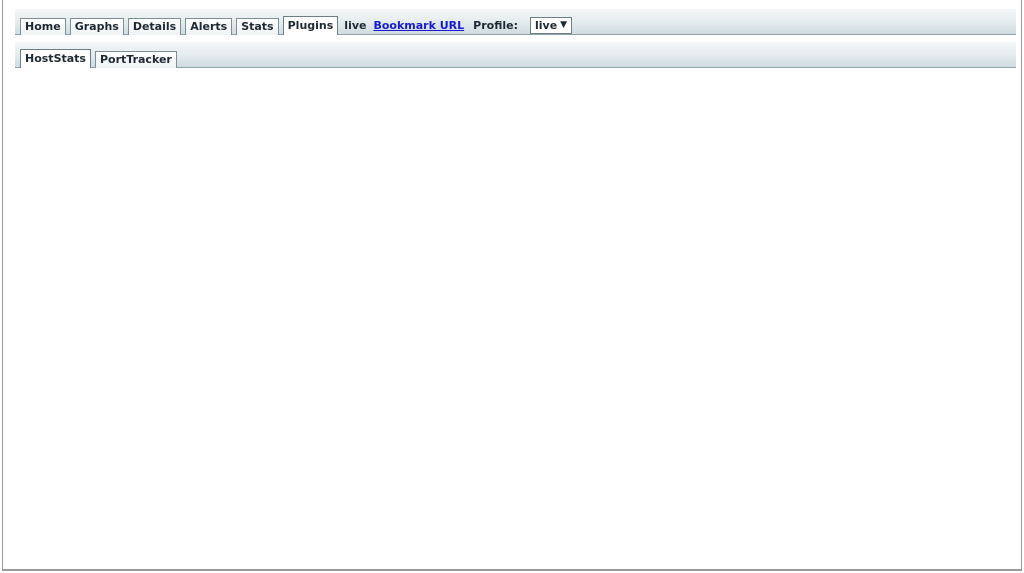 The width and height of the screenshot is (1024, 573). What do you see at coordinates (546, 25) in the screenshot?
I see `profile-select-value: live` at bounding box center [546, 25].